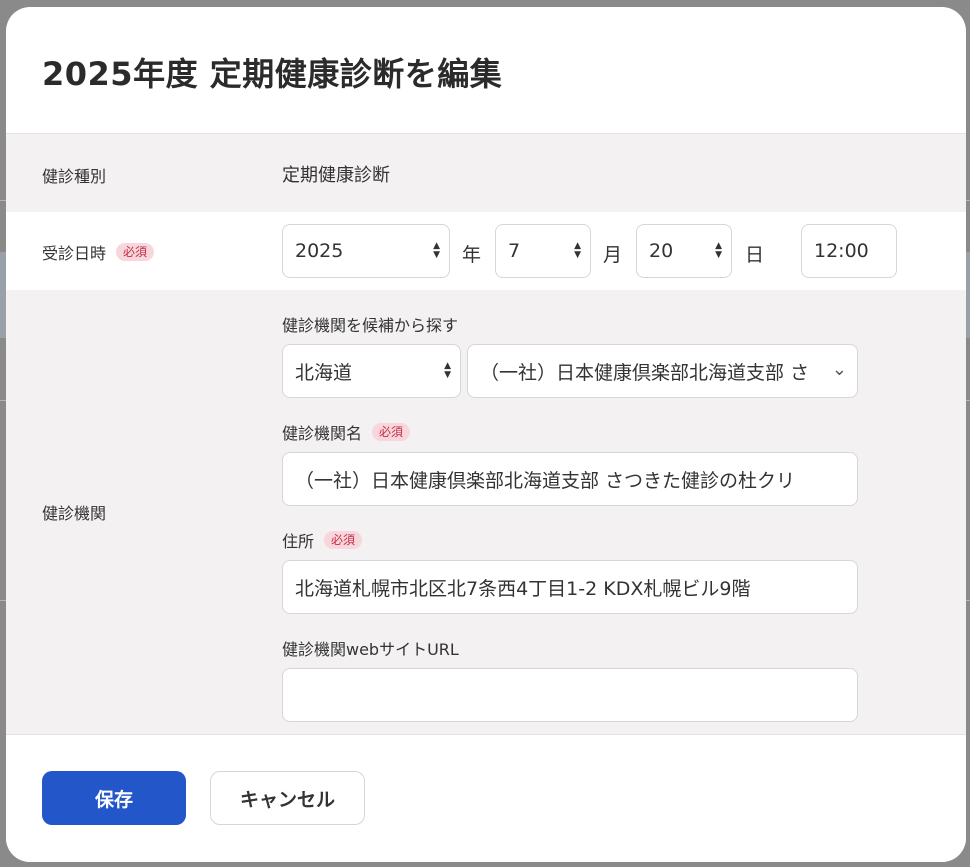 The height and width of the screenshot is (867, 970). Describe the element at coordinates (486, 173) in the screenshot. I see `exam-type-row: 健診種別 定期健康診断` at that location.